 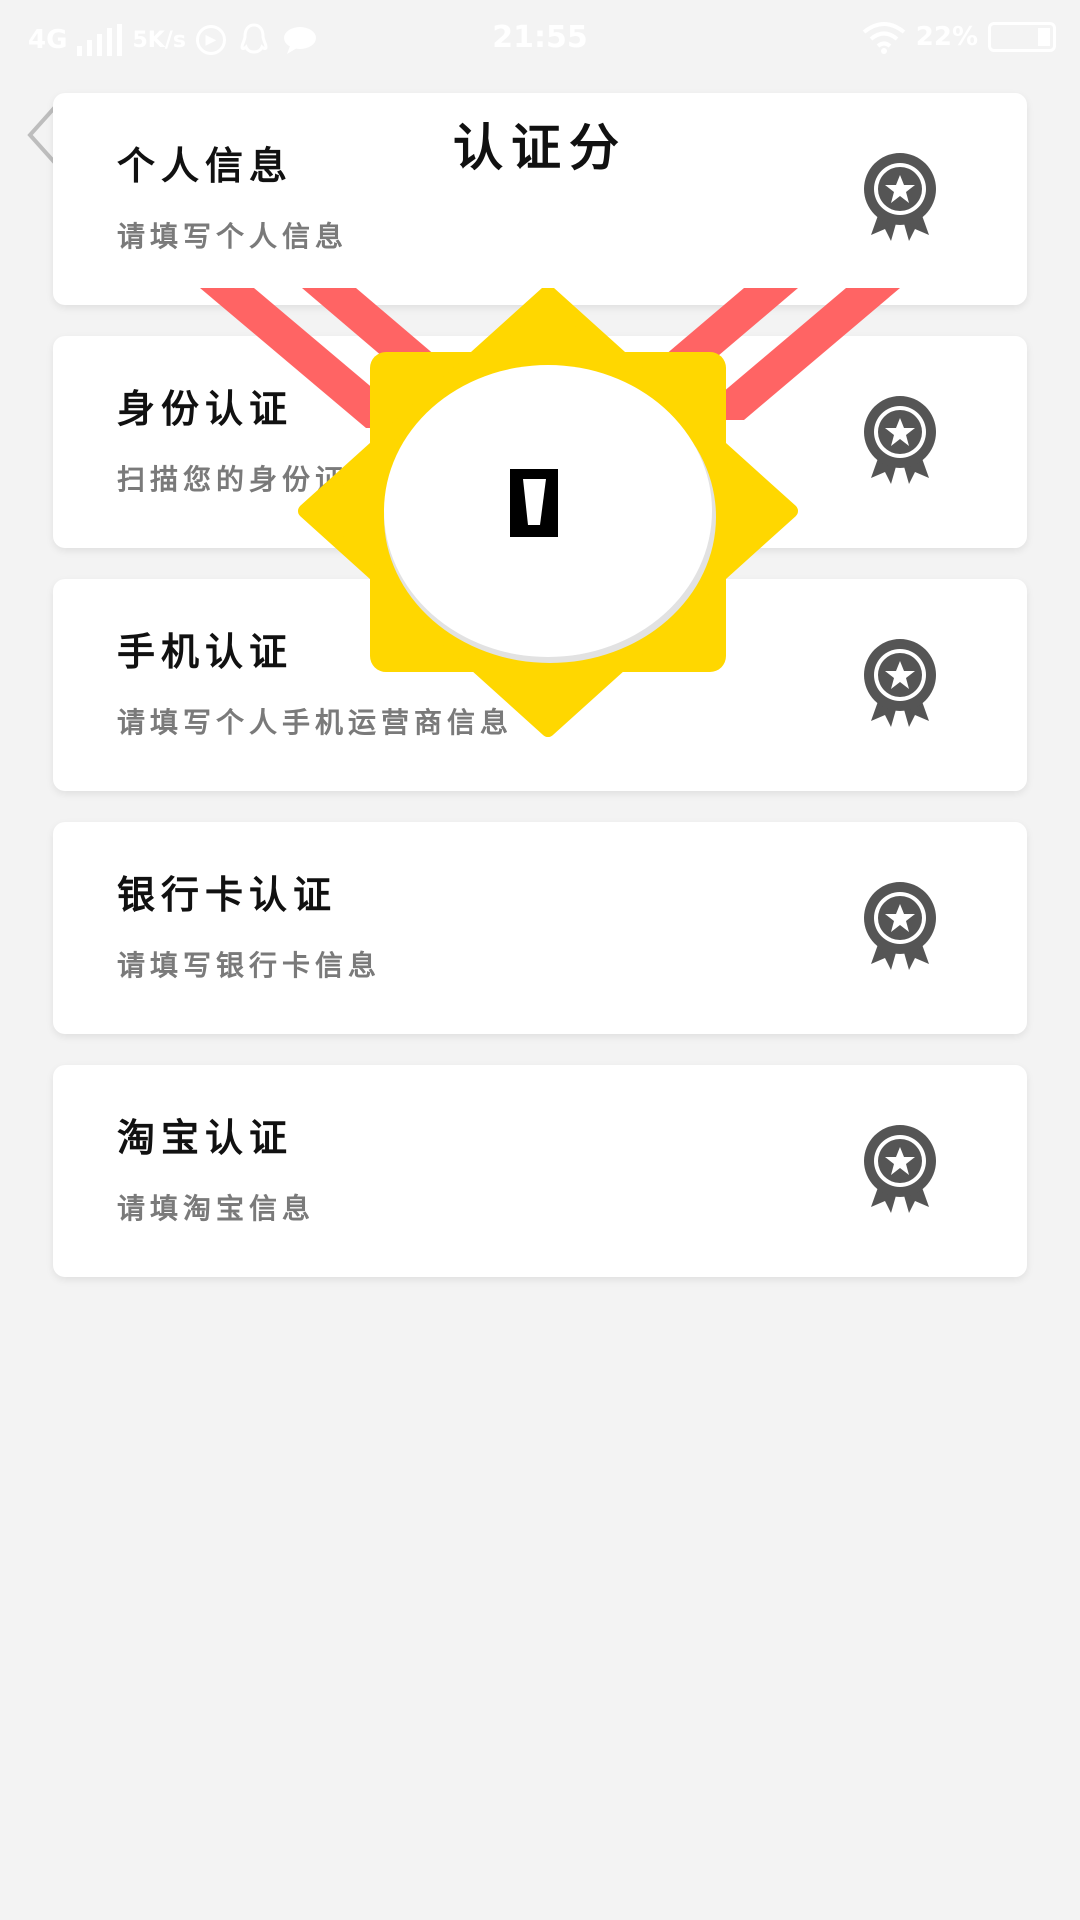 I want to click on card-subtitle: 请填写个人手机运营商信息, so click(x=315, y=722).